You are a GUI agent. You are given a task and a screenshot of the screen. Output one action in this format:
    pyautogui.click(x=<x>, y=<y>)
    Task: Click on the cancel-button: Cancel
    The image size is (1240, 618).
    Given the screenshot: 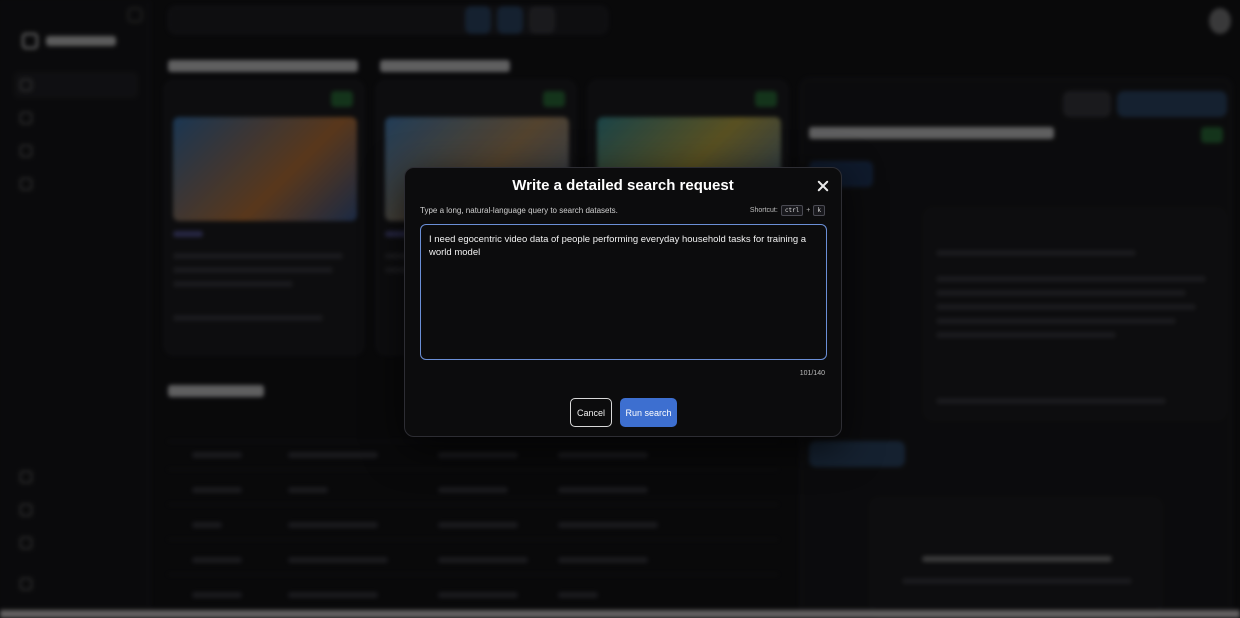 What is the action you would take?
    pyautogui.click(x=591, y=412)
    